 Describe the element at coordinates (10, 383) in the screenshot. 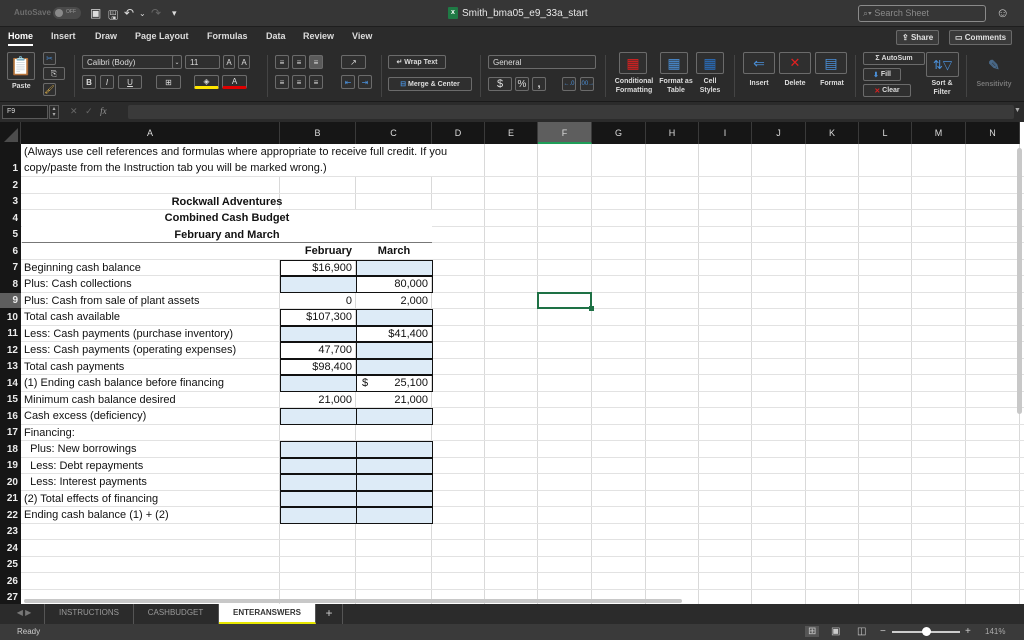

I see `row-header-14: 14` at that location.